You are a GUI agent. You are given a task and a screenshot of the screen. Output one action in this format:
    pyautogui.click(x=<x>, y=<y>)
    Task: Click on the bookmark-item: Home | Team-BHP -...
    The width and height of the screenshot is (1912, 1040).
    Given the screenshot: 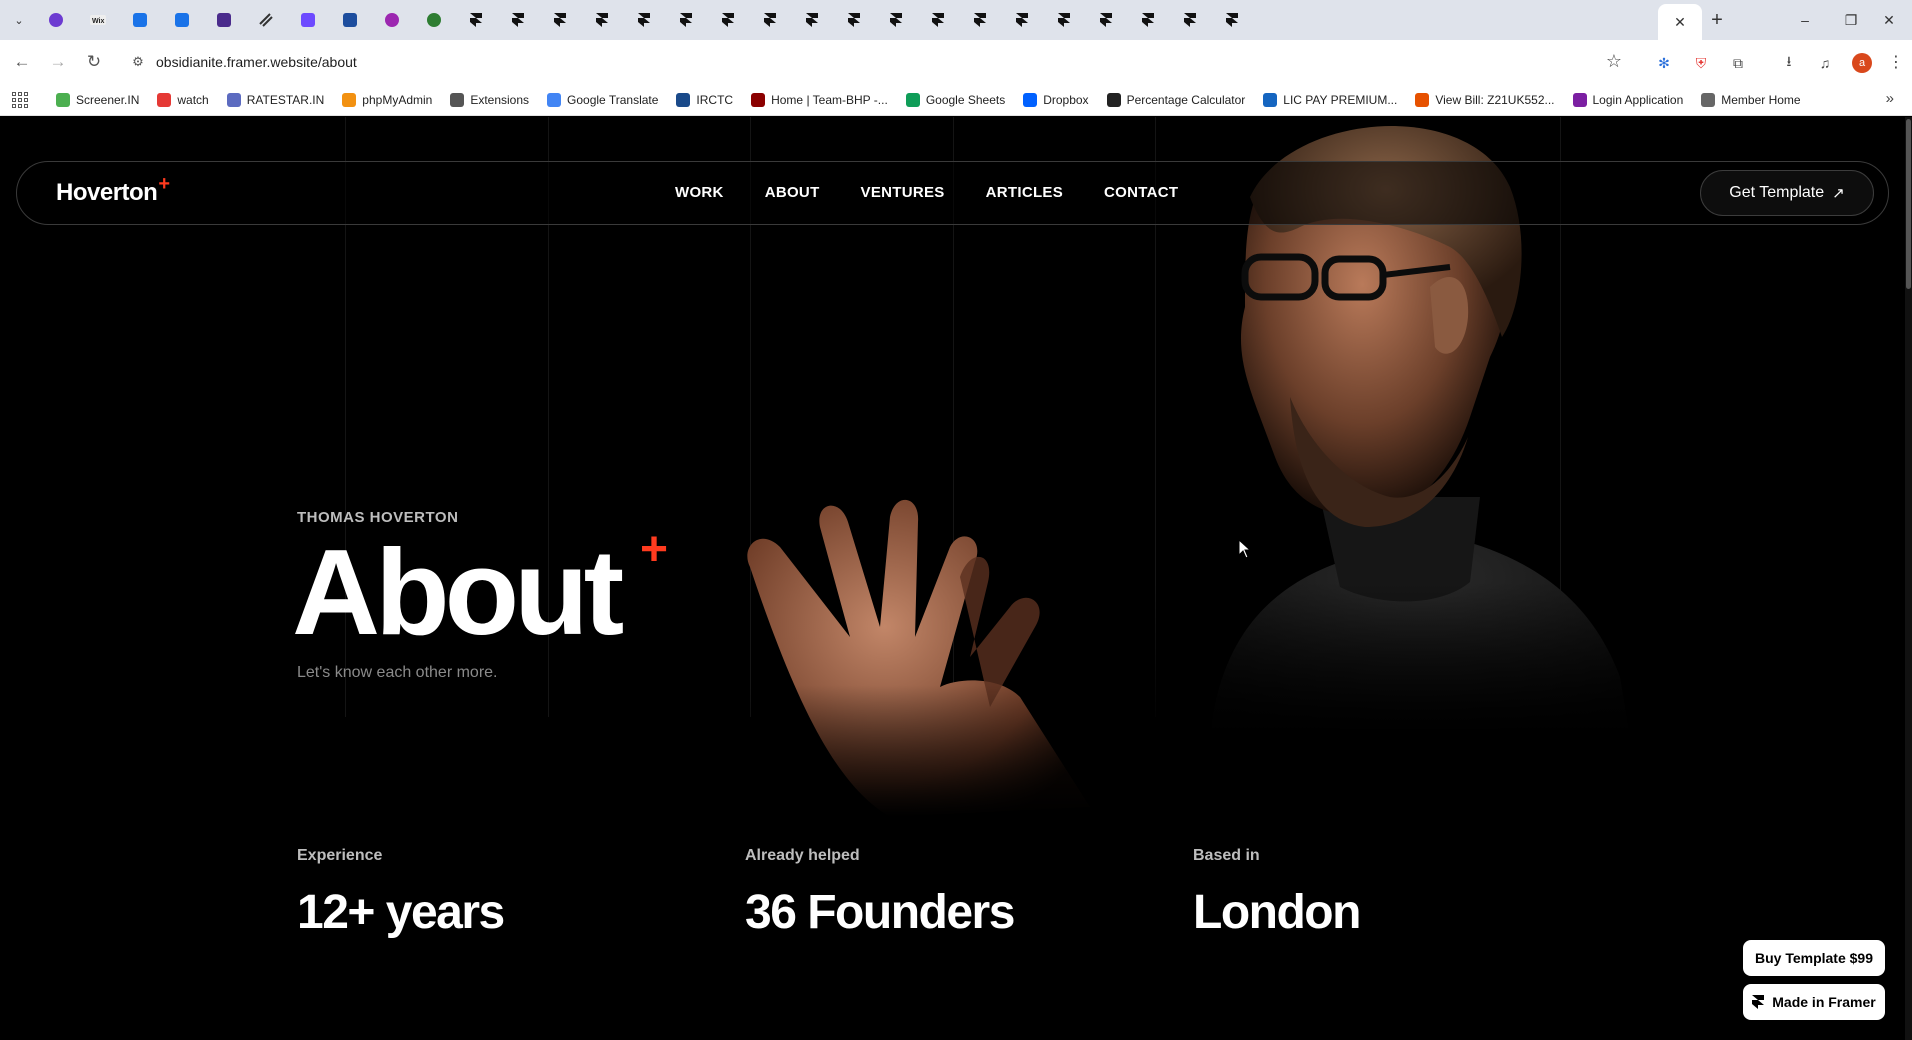 What is the action you would take?
    pyautogui.click(x=819, y=100)
    